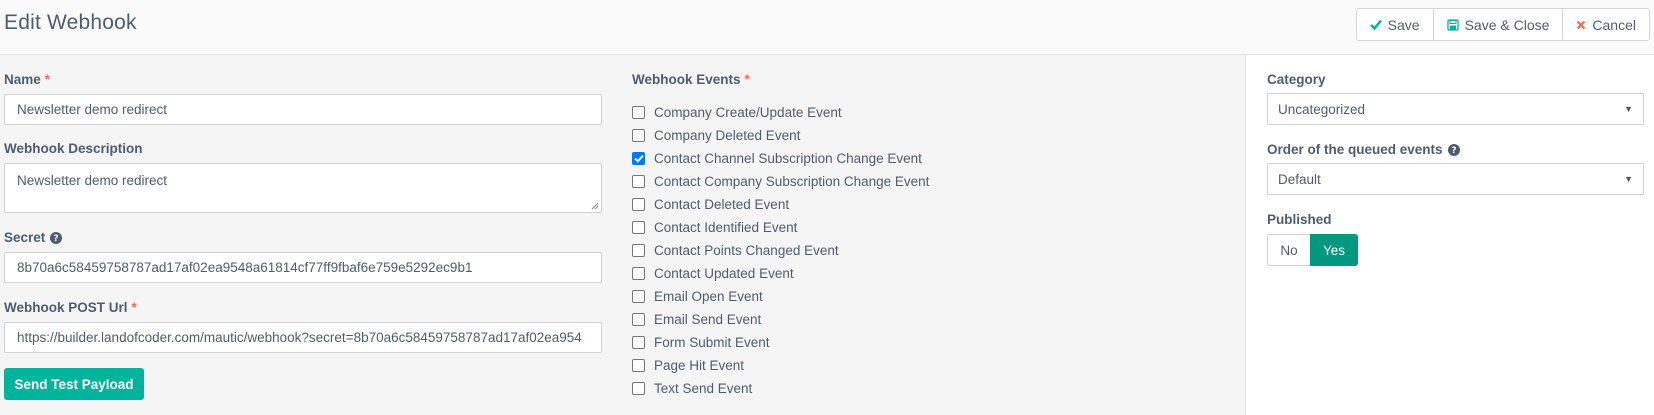 The width and height of the screenshot is (1654, 415). I want to click on page-title: Edit Webhook, so click(70, 22).